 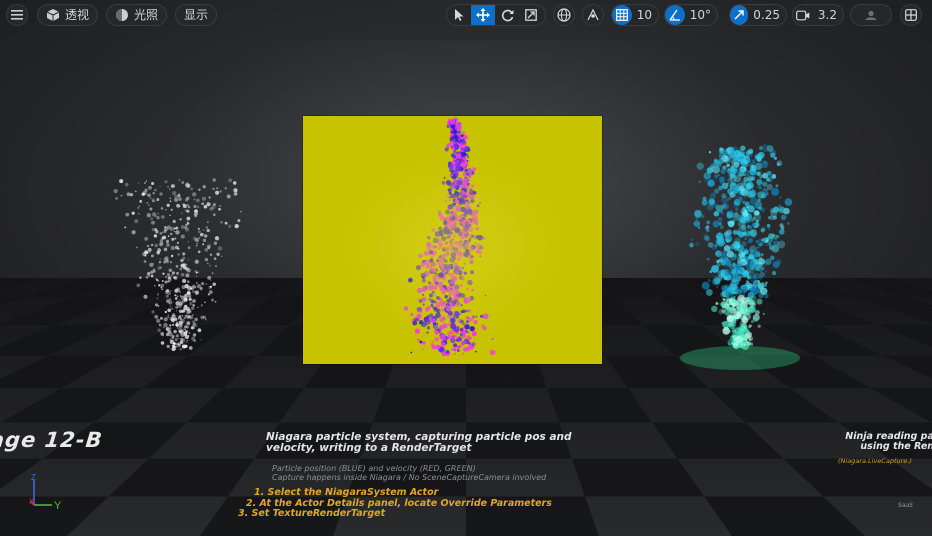 What do you see at coordinates (911, 15) in the screenshot?
I see `layout-button` at bounding box center [911, 15].